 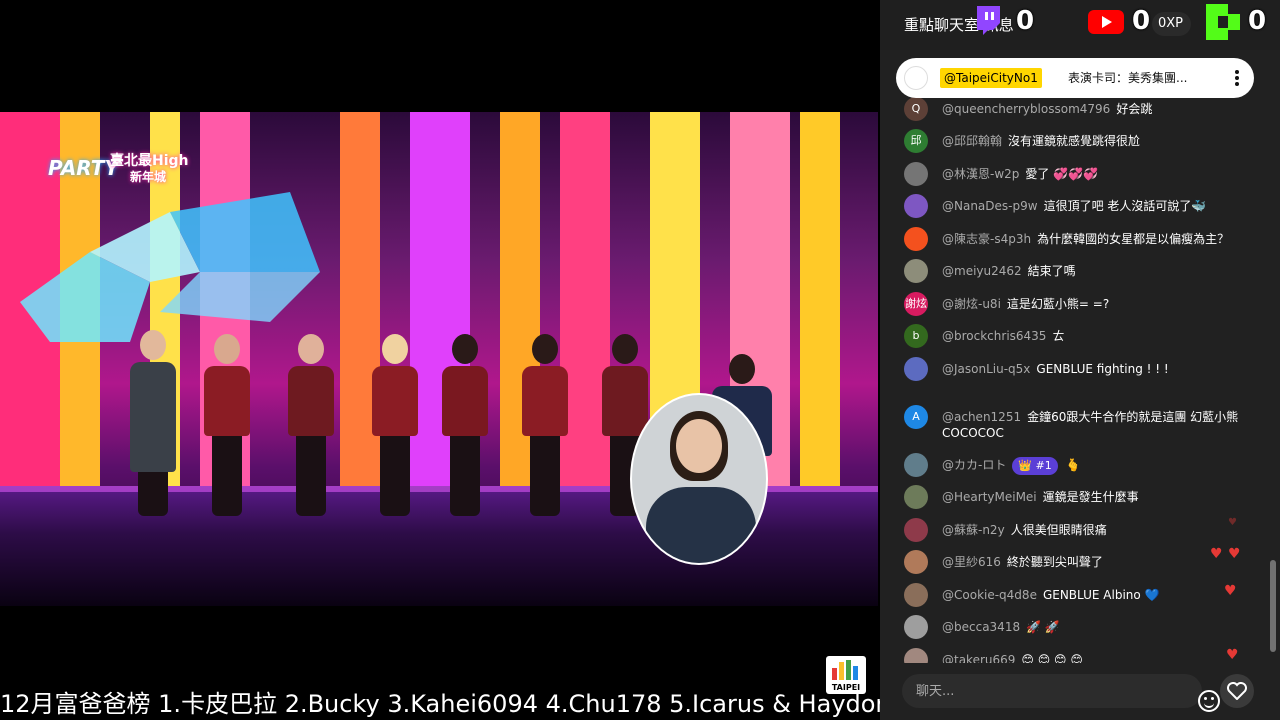 I want to click on chat-username: @becca3418, so click(x=981, y=627).